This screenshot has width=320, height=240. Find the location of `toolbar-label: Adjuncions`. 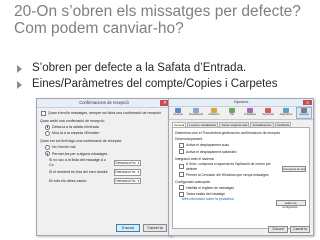

toolbar-label: Adjuncions is located at coordinates (286, 114).